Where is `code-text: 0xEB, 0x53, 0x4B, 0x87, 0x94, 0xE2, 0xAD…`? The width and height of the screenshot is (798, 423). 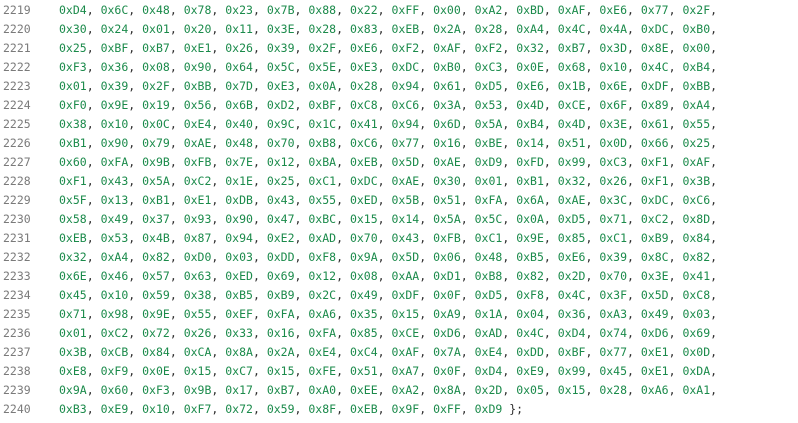
code-text: 0xEB, 0x53, 0x4B, 0x87, 0x94, 0xE2, 0xAD… is located at coordinates (418, 238).